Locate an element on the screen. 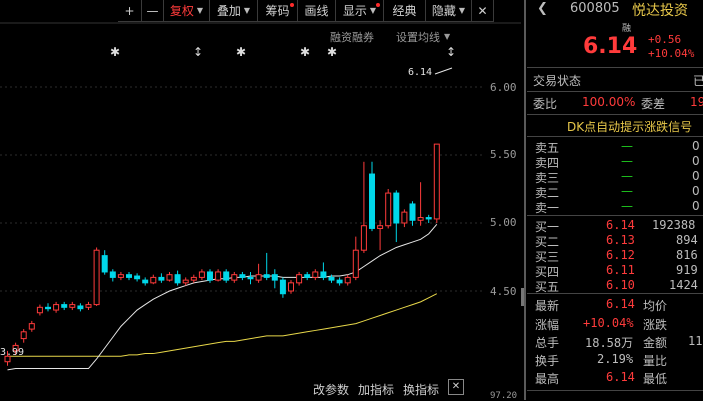 The width and height of the screenshot is (703, 401). current-price: 6.14 is located at coordinates (610, 46).